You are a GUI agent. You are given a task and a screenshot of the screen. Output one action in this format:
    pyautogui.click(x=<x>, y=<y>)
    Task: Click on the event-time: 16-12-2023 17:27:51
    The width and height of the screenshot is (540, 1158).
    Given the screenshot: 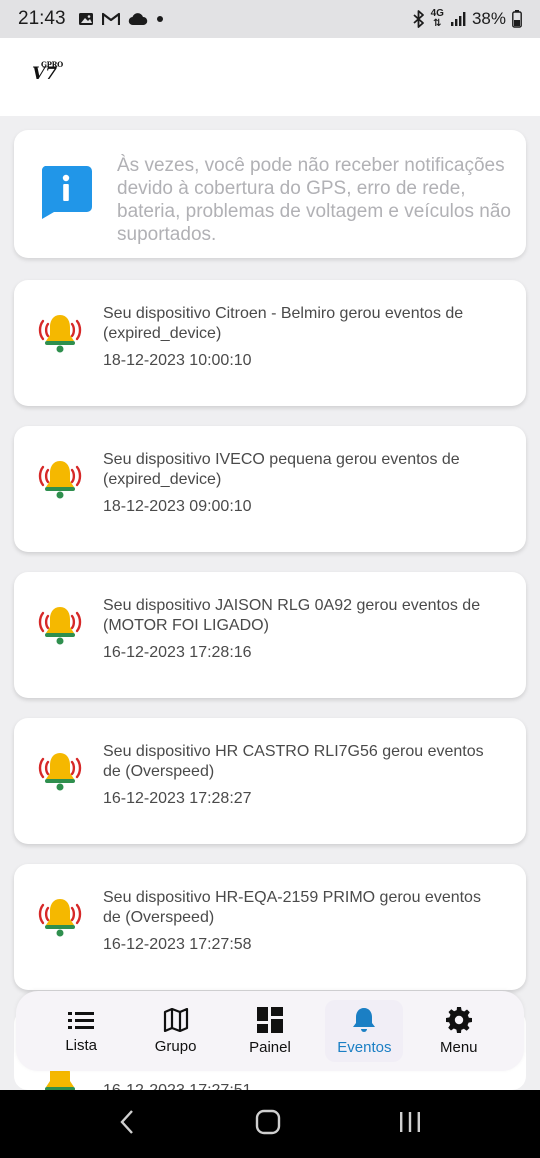 What is the action you would take?
    pyautogui.click(x=177, y=1086)
    